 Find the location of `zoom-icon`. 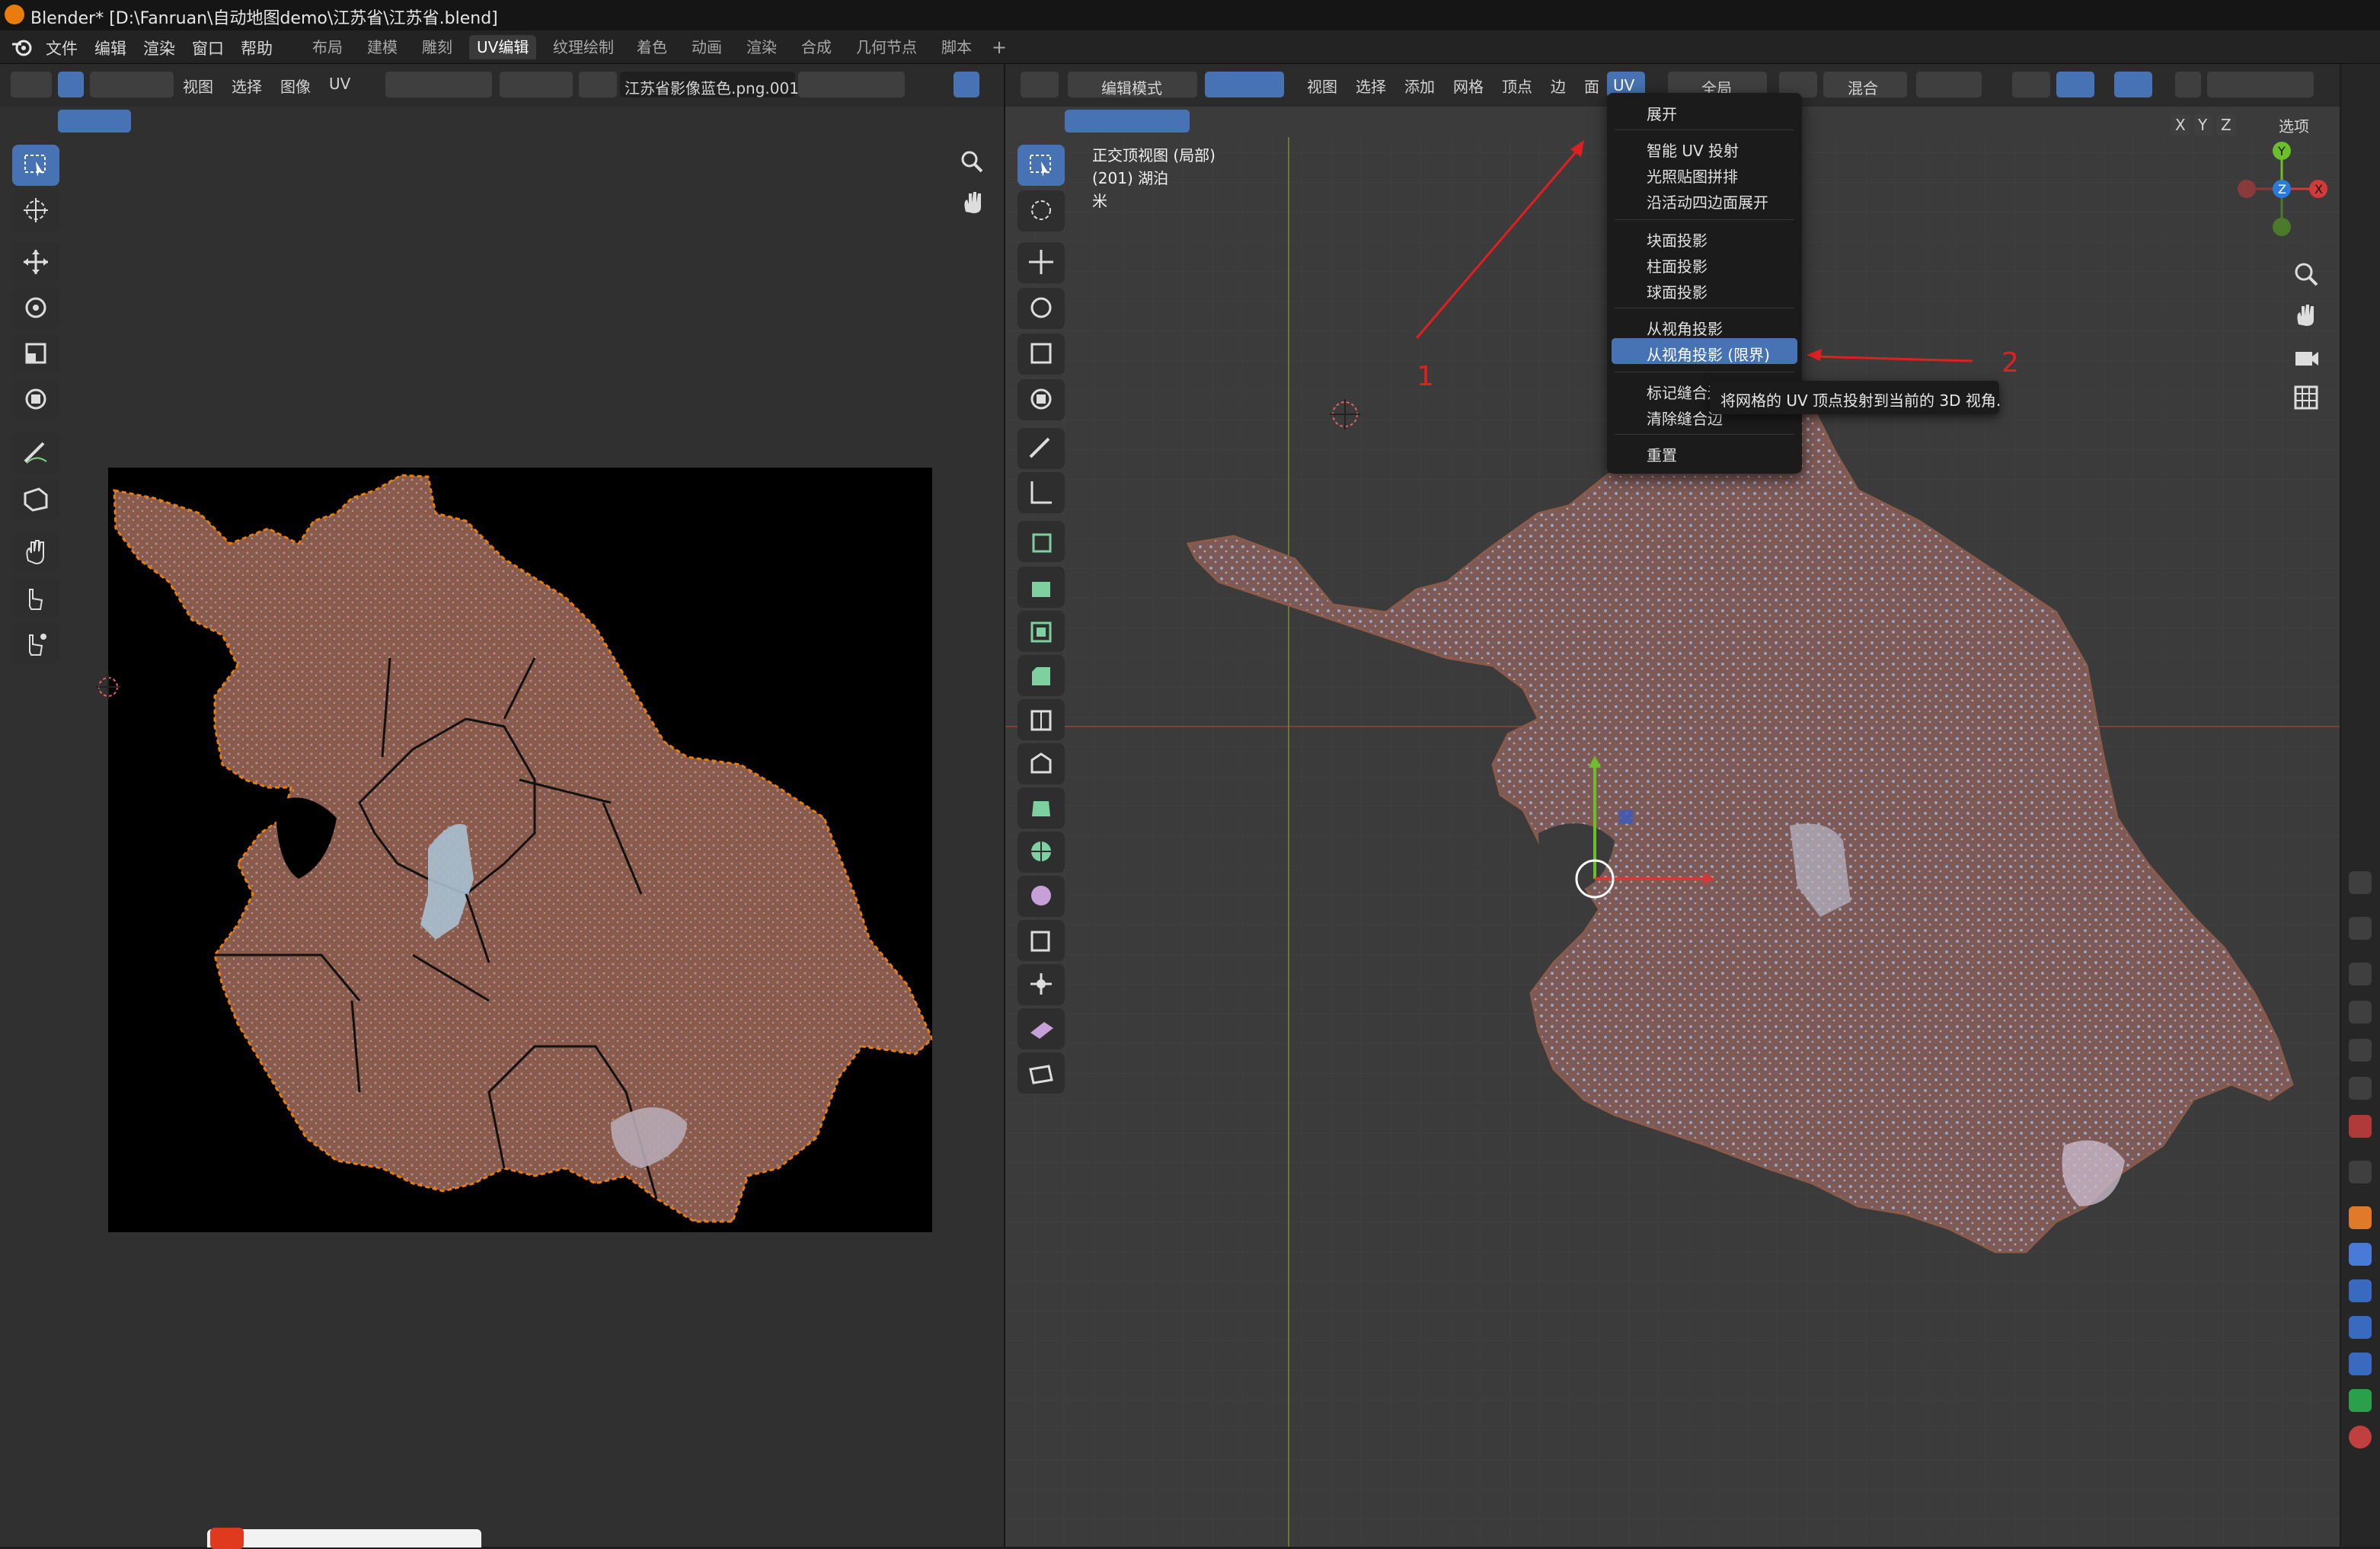

zoom-icon is located at coordinates (972, 161).